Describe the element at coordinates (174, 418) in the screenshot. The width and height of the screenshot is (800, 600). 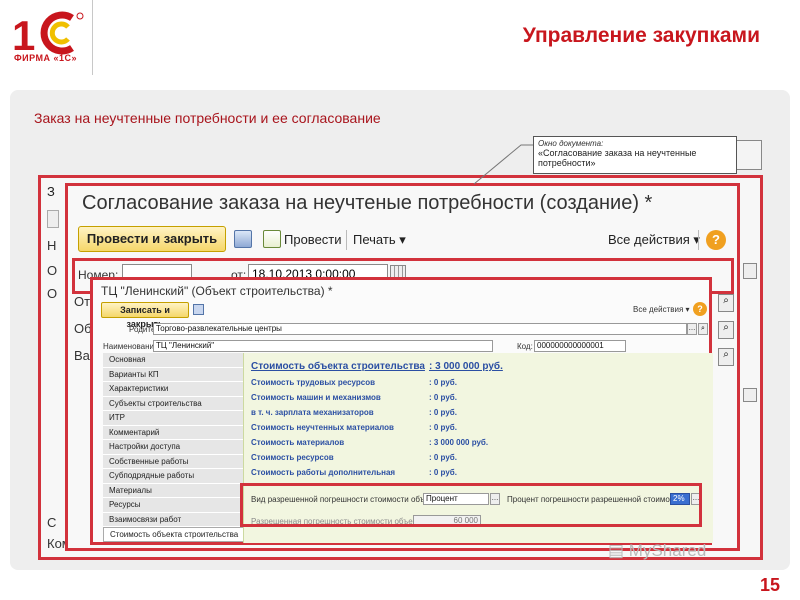
I see `tab-itr: ИТР` at that location.